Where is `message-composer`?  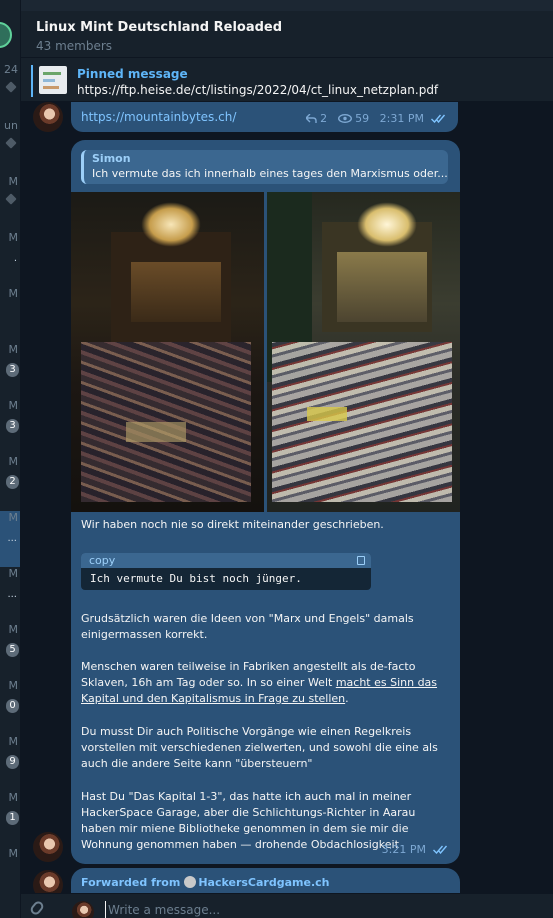
message-composer is located at coordinates (287, 905).